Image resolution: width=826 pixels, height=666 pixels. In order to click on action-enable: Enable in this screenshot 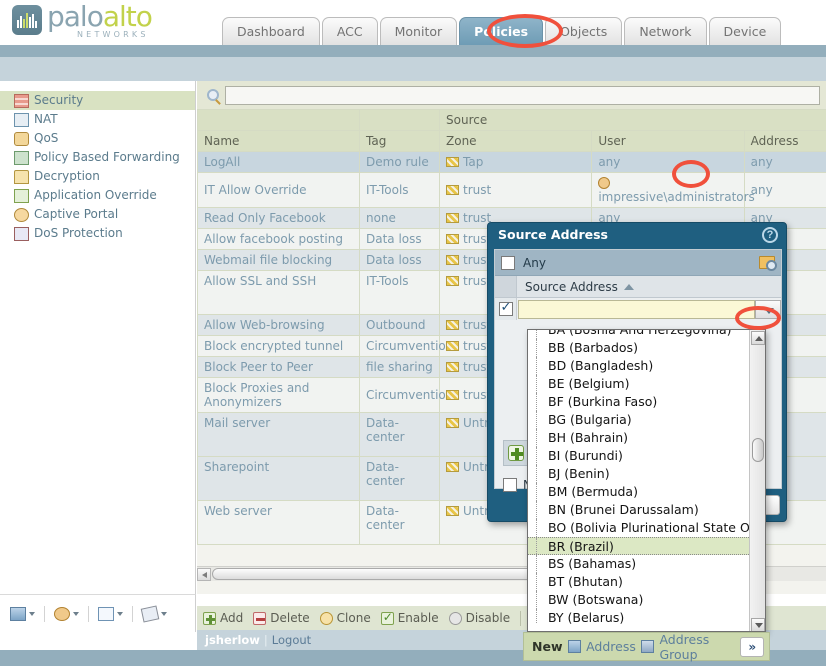, I will do `click(409, 617)`.